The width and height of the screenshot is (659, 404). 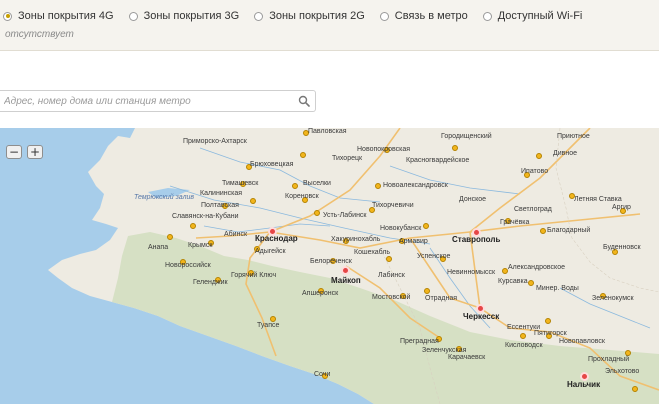 I want to click on map-label-cherkessk: Черкесск, so click(x=481, y=316).